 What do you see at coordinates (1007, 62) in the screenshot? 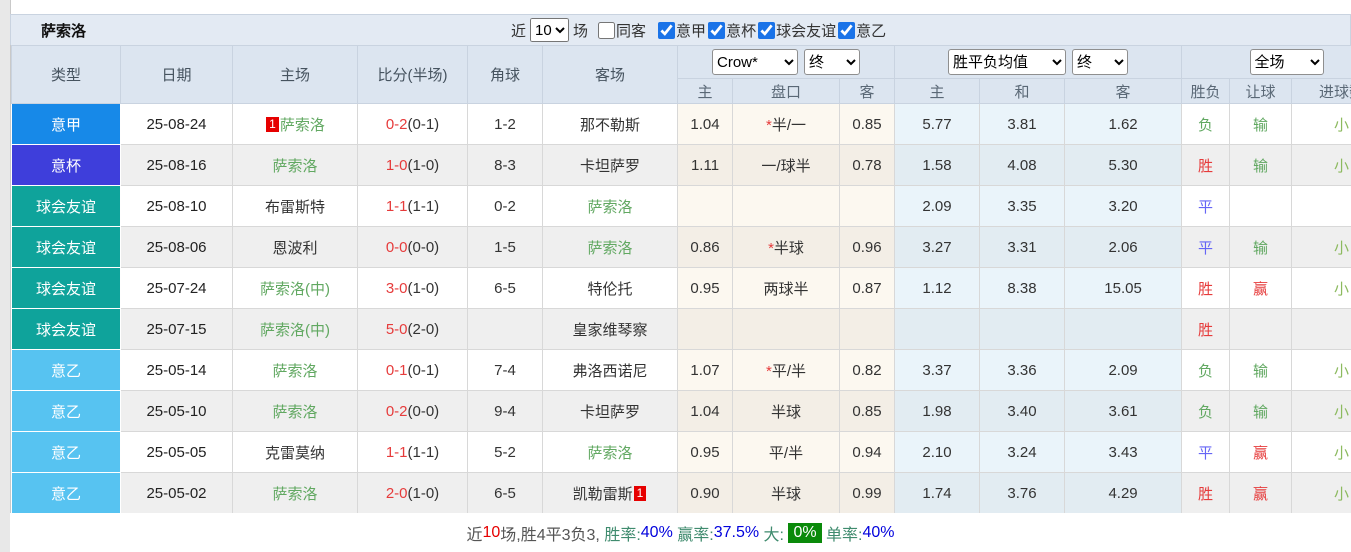
I see `avg-type-select: 胜平负均值` at bounding box center [1007, 62].